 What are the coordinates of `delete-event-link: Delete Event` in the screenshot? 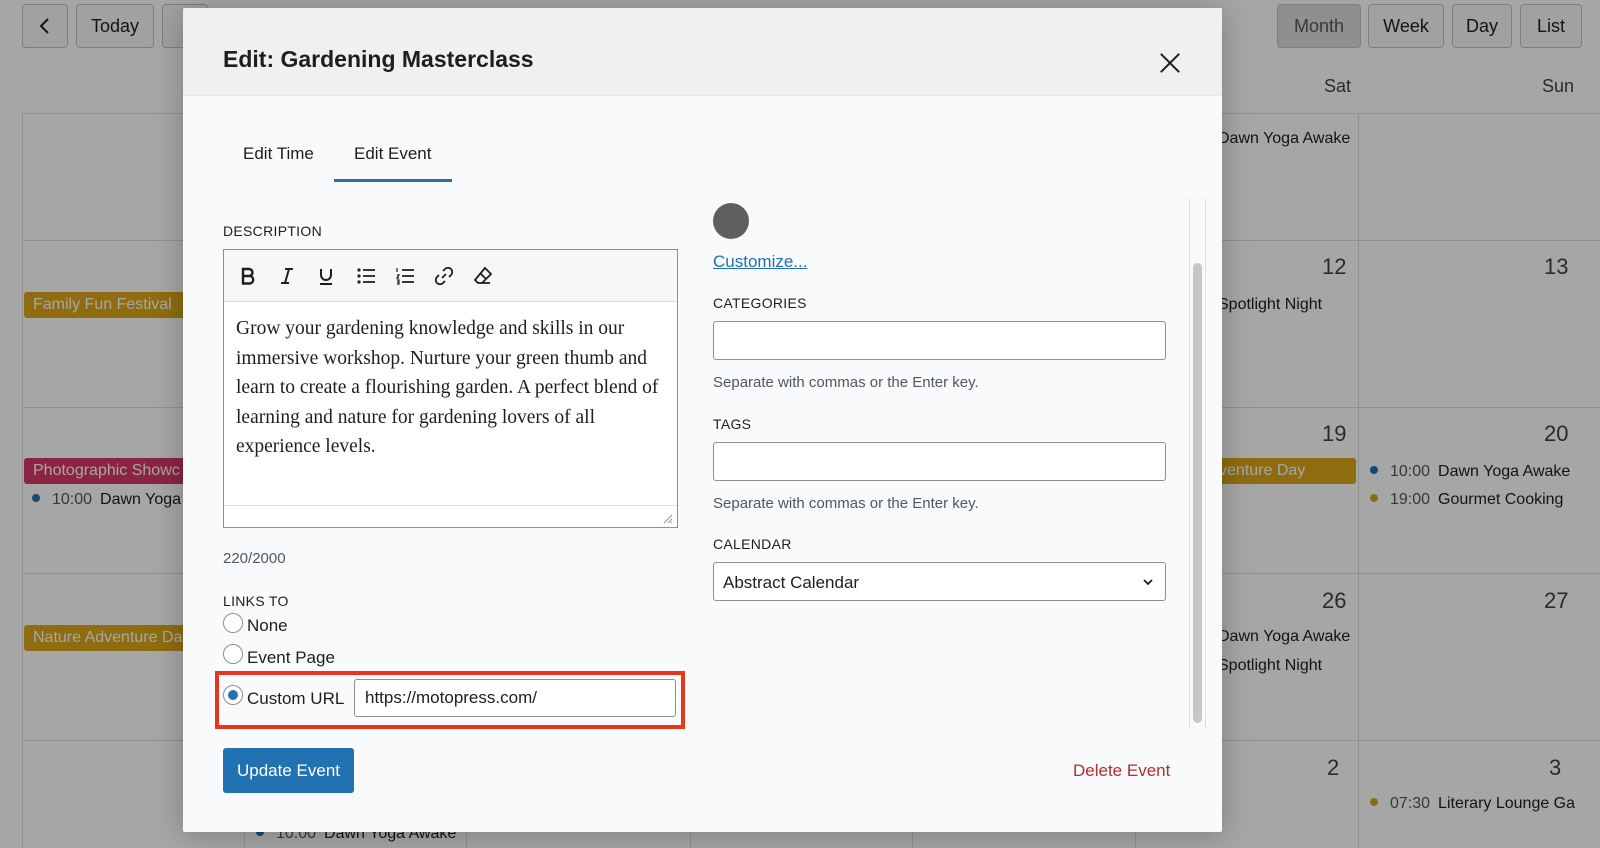 It's located at (1121, 771).